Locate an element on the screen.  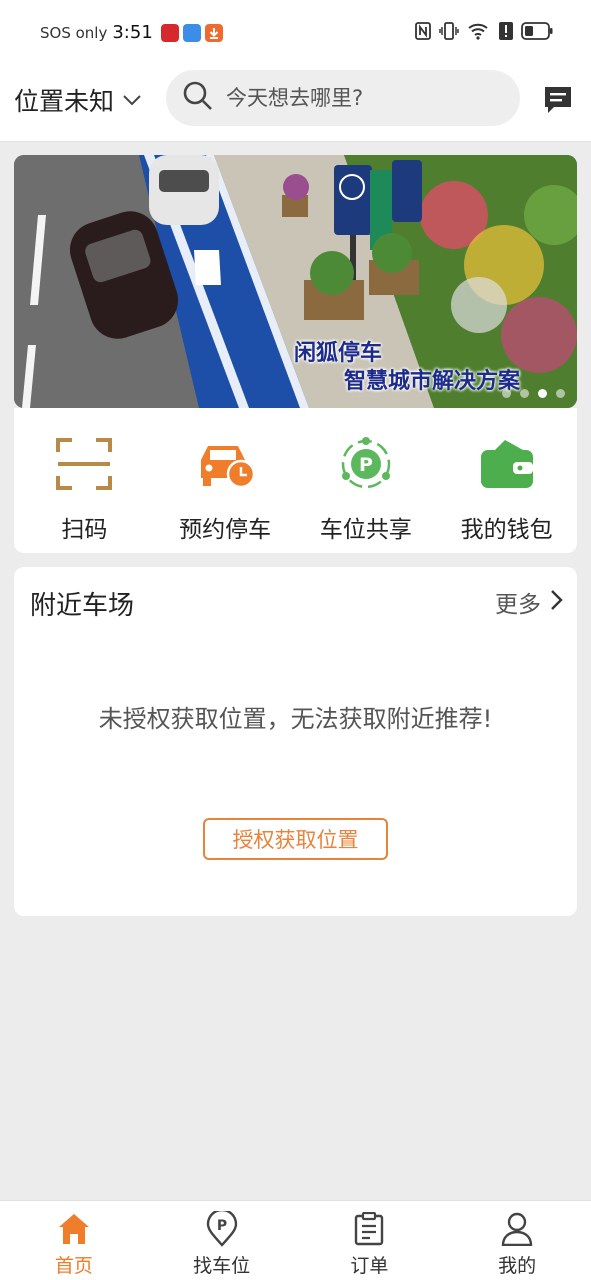
download-icon is located at coordinates (213, 32).